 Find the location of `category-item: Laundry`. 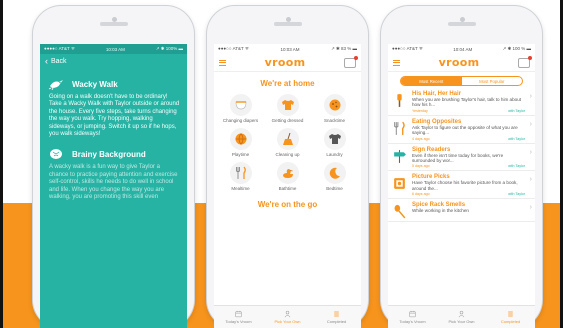

category-item: Laundry is located at coordinates (334, 142).